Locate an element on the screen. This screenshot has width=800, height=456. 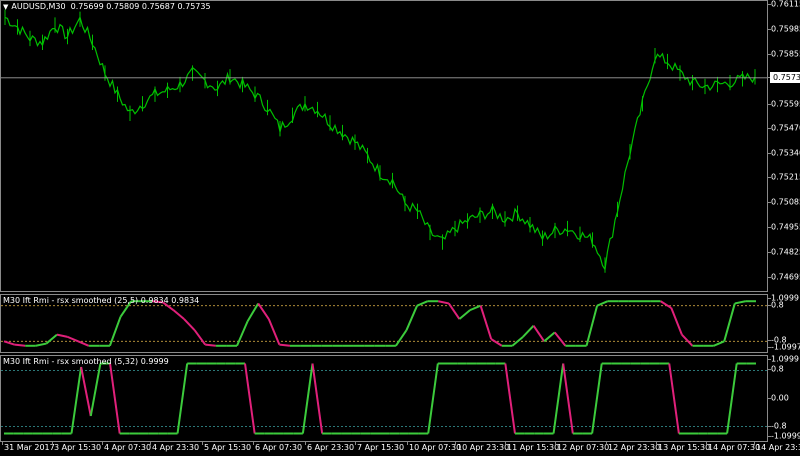
time-axis-label: 4 Apr 23:30 is located at coordinates (176, 447).